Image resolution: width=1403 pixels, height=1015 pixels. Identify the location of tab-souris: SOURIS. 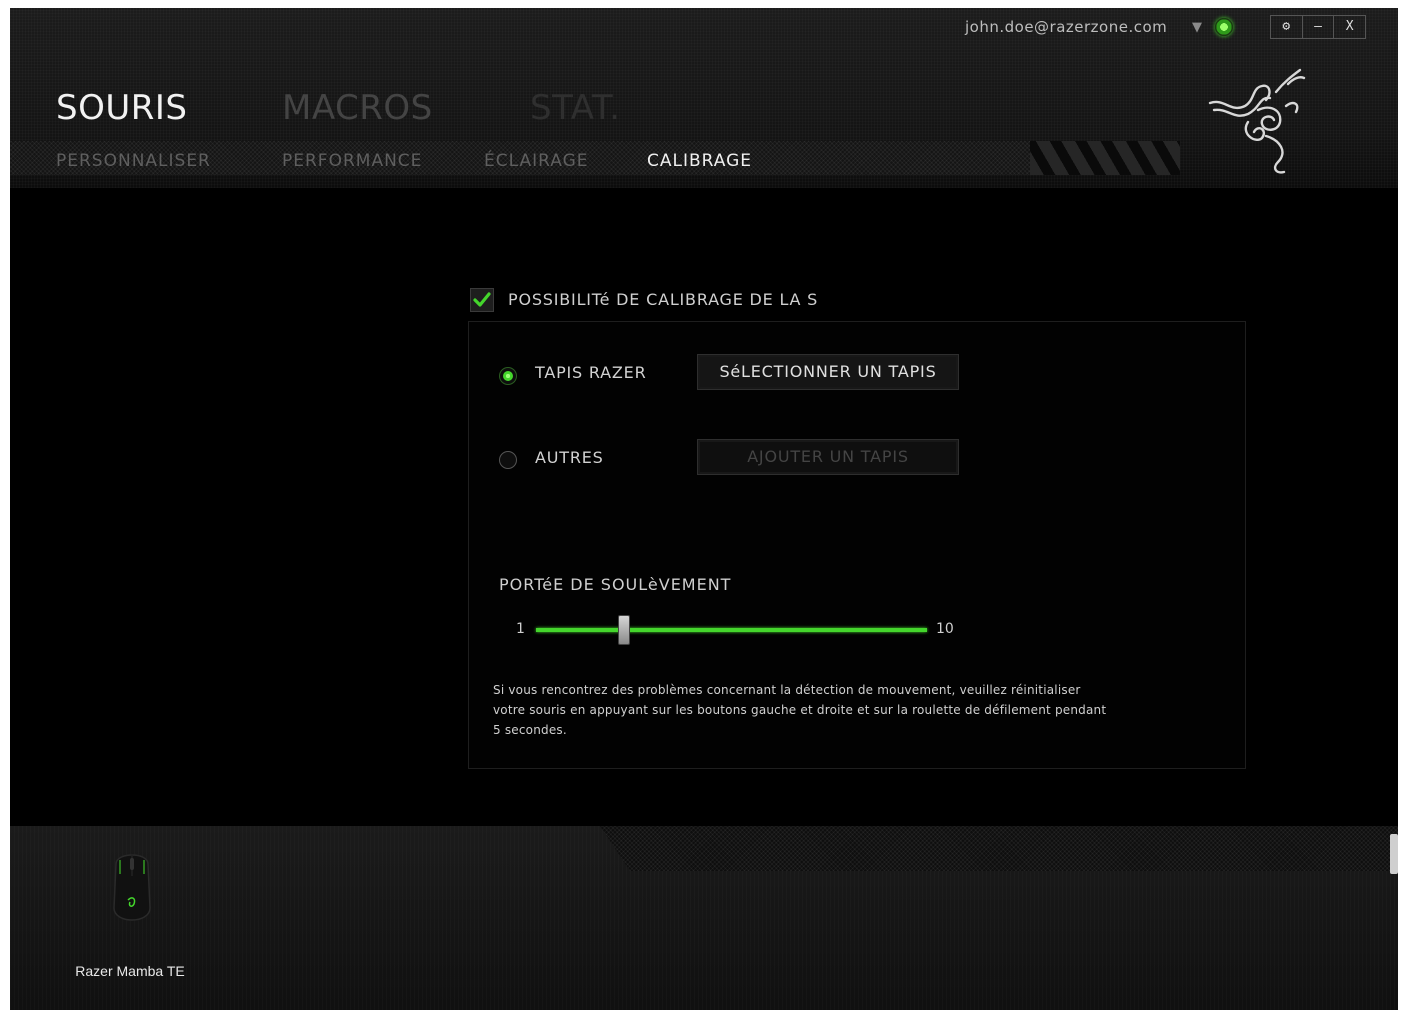
(121, 108).